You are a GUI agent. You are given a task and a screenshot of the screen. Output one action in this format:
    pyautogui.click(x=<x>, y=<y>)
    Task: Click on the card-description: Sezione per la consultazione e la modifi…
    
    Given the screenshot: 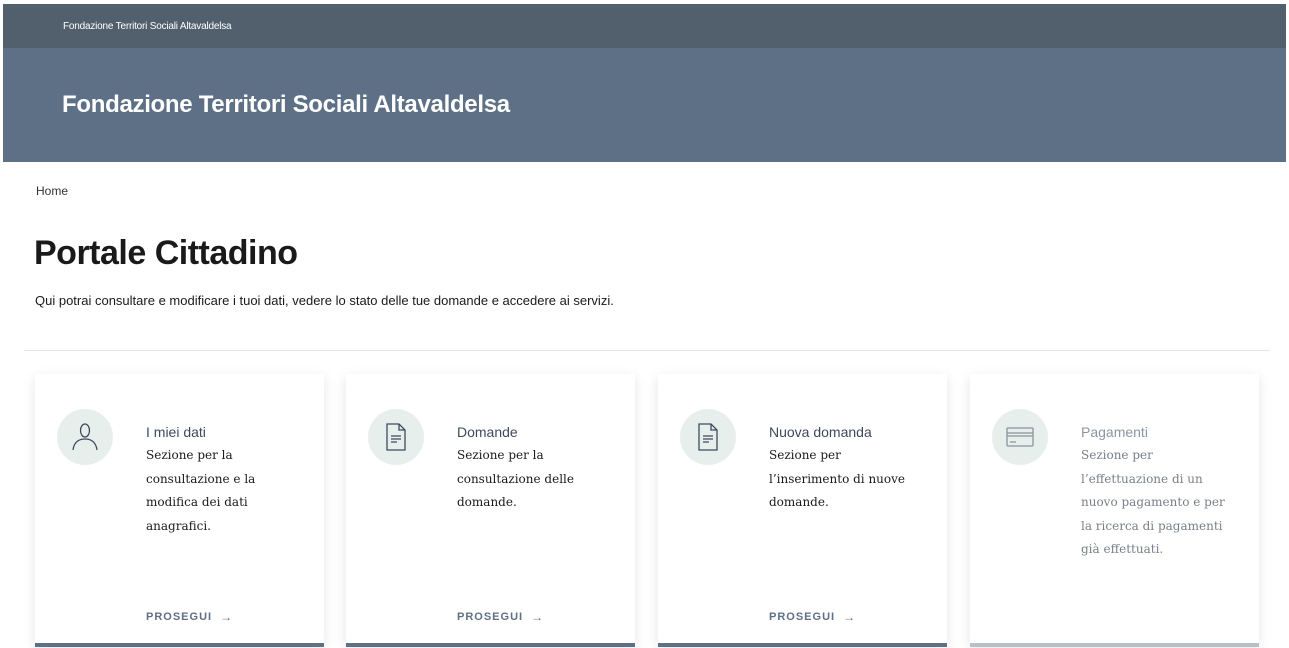 What is the action you would take?
    pyautogui.click(x=201, y=490)
    